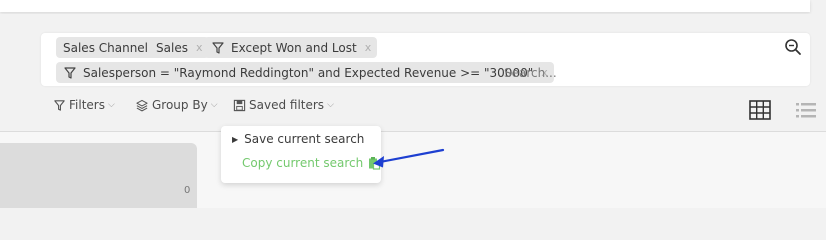  I want to click on facet-value: Sales, so click(172, 47).